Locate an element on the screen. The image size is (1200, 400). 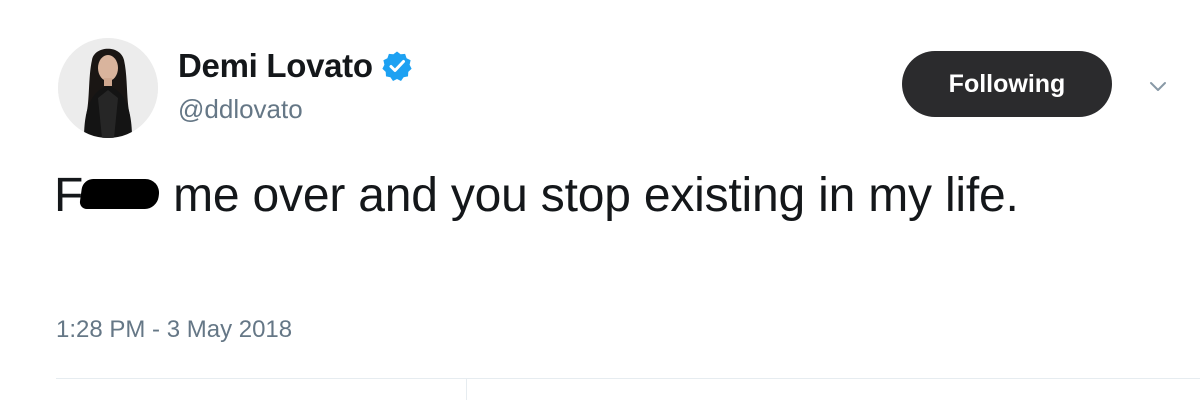
tweet-timestamp: 1:28 PM - 3 May 2018 is located at coordinates (174, 330).